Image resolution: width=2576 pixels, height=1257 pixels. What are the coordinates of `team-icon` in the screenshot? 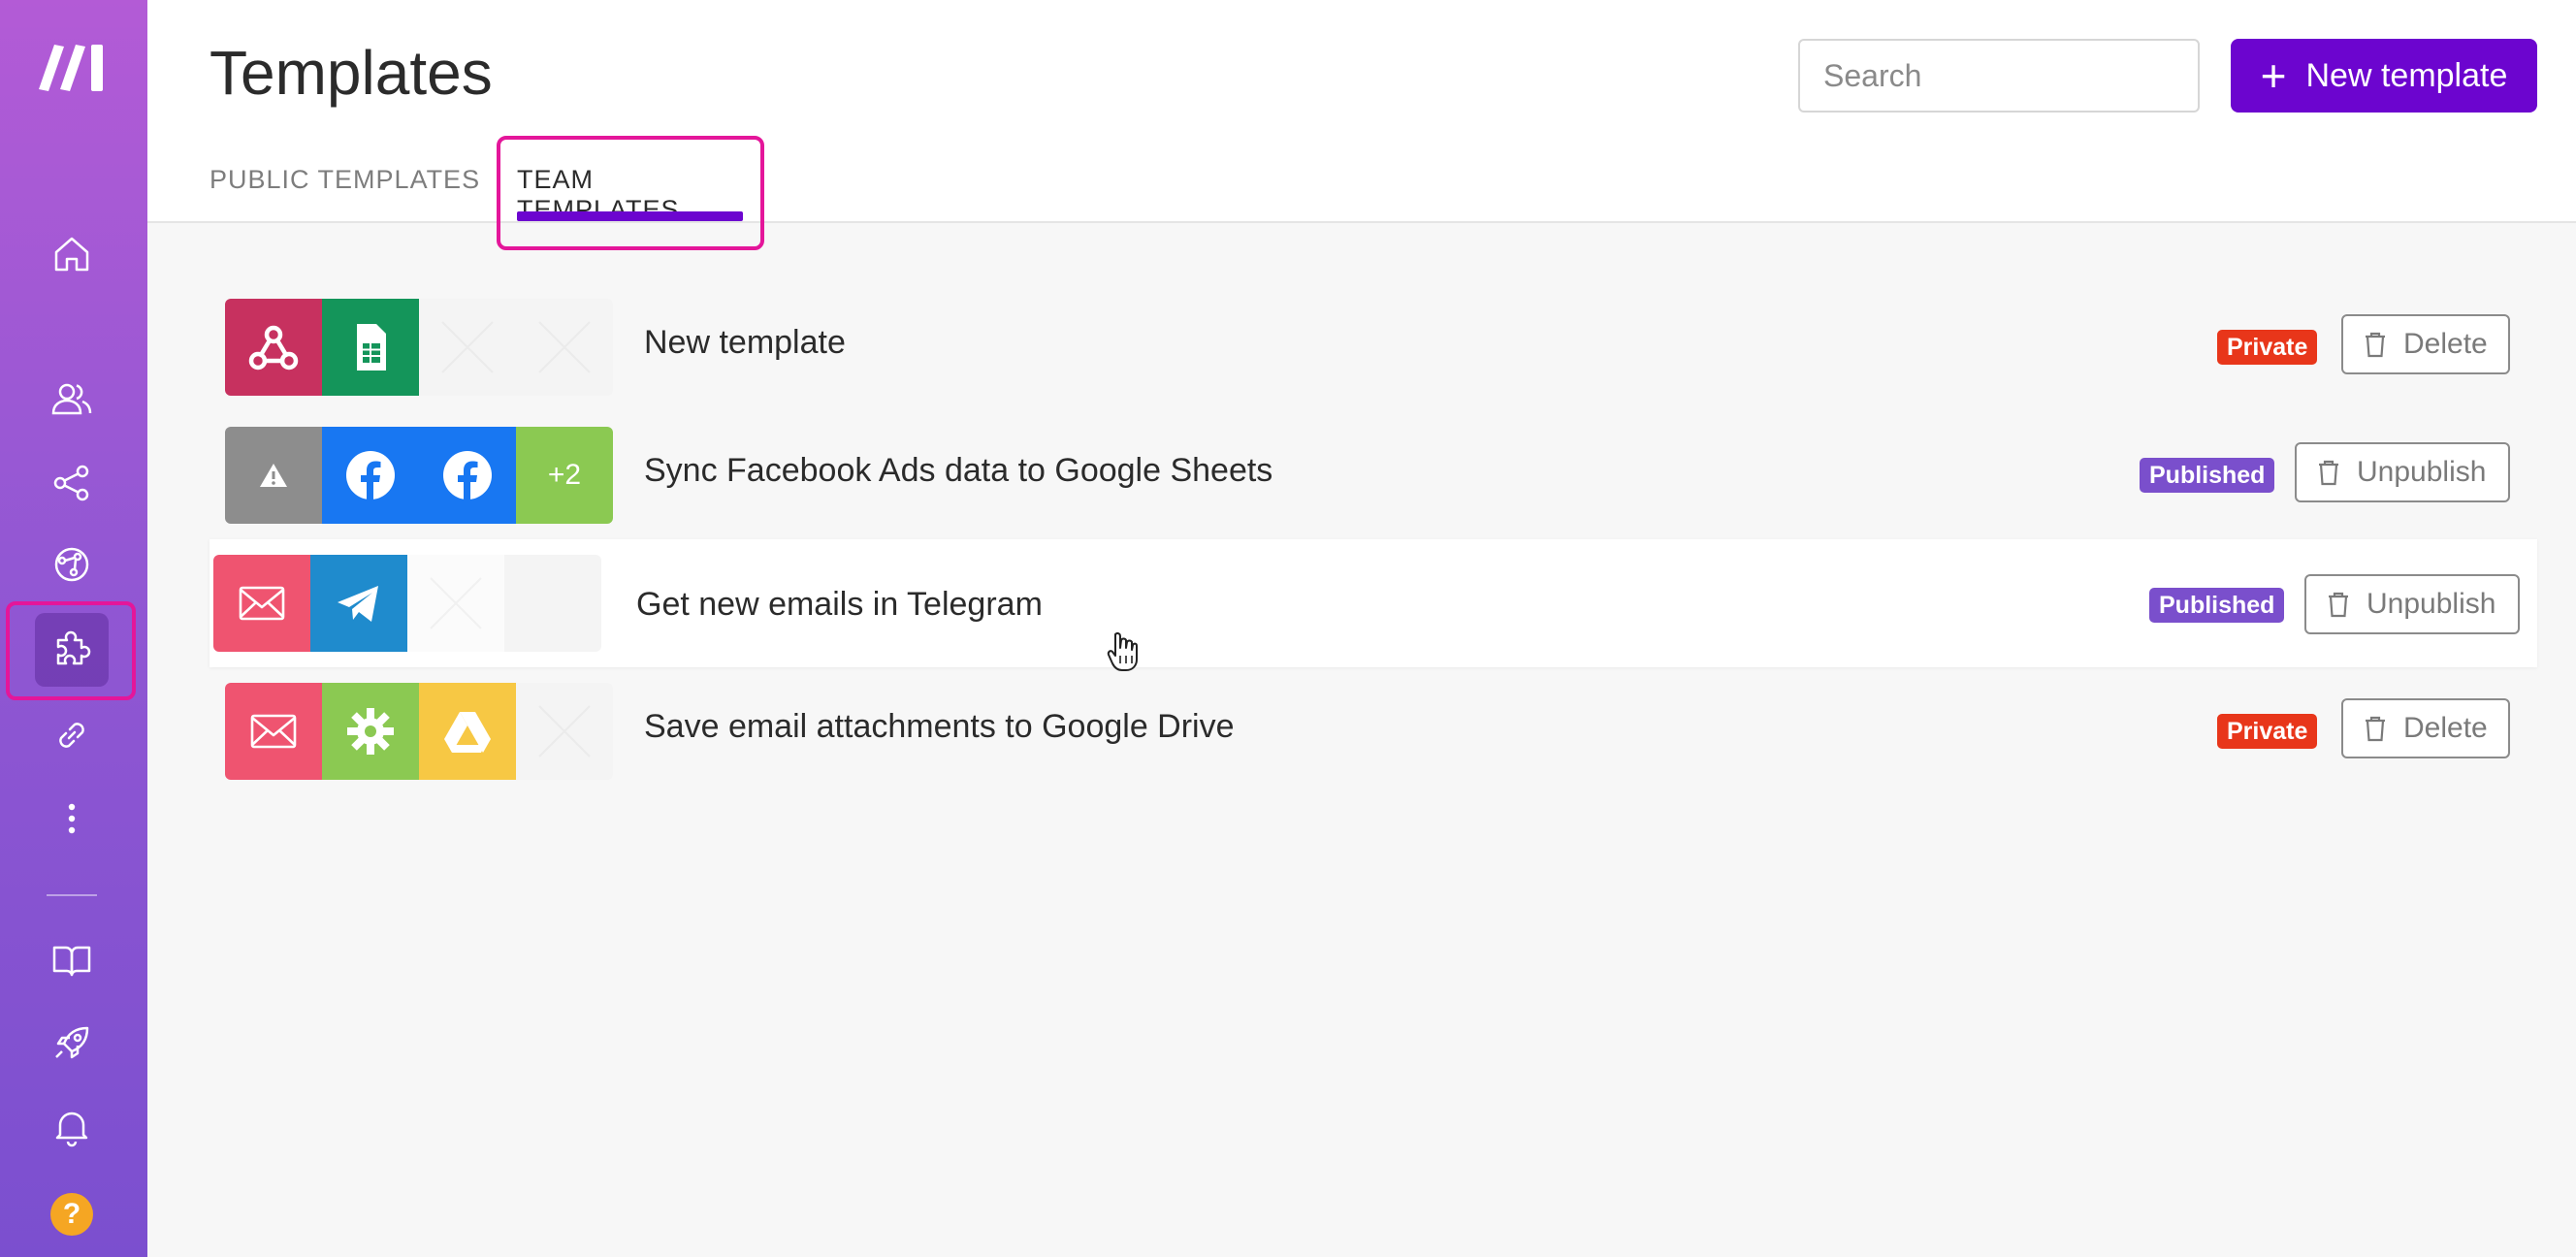 It's located at (72, 400).